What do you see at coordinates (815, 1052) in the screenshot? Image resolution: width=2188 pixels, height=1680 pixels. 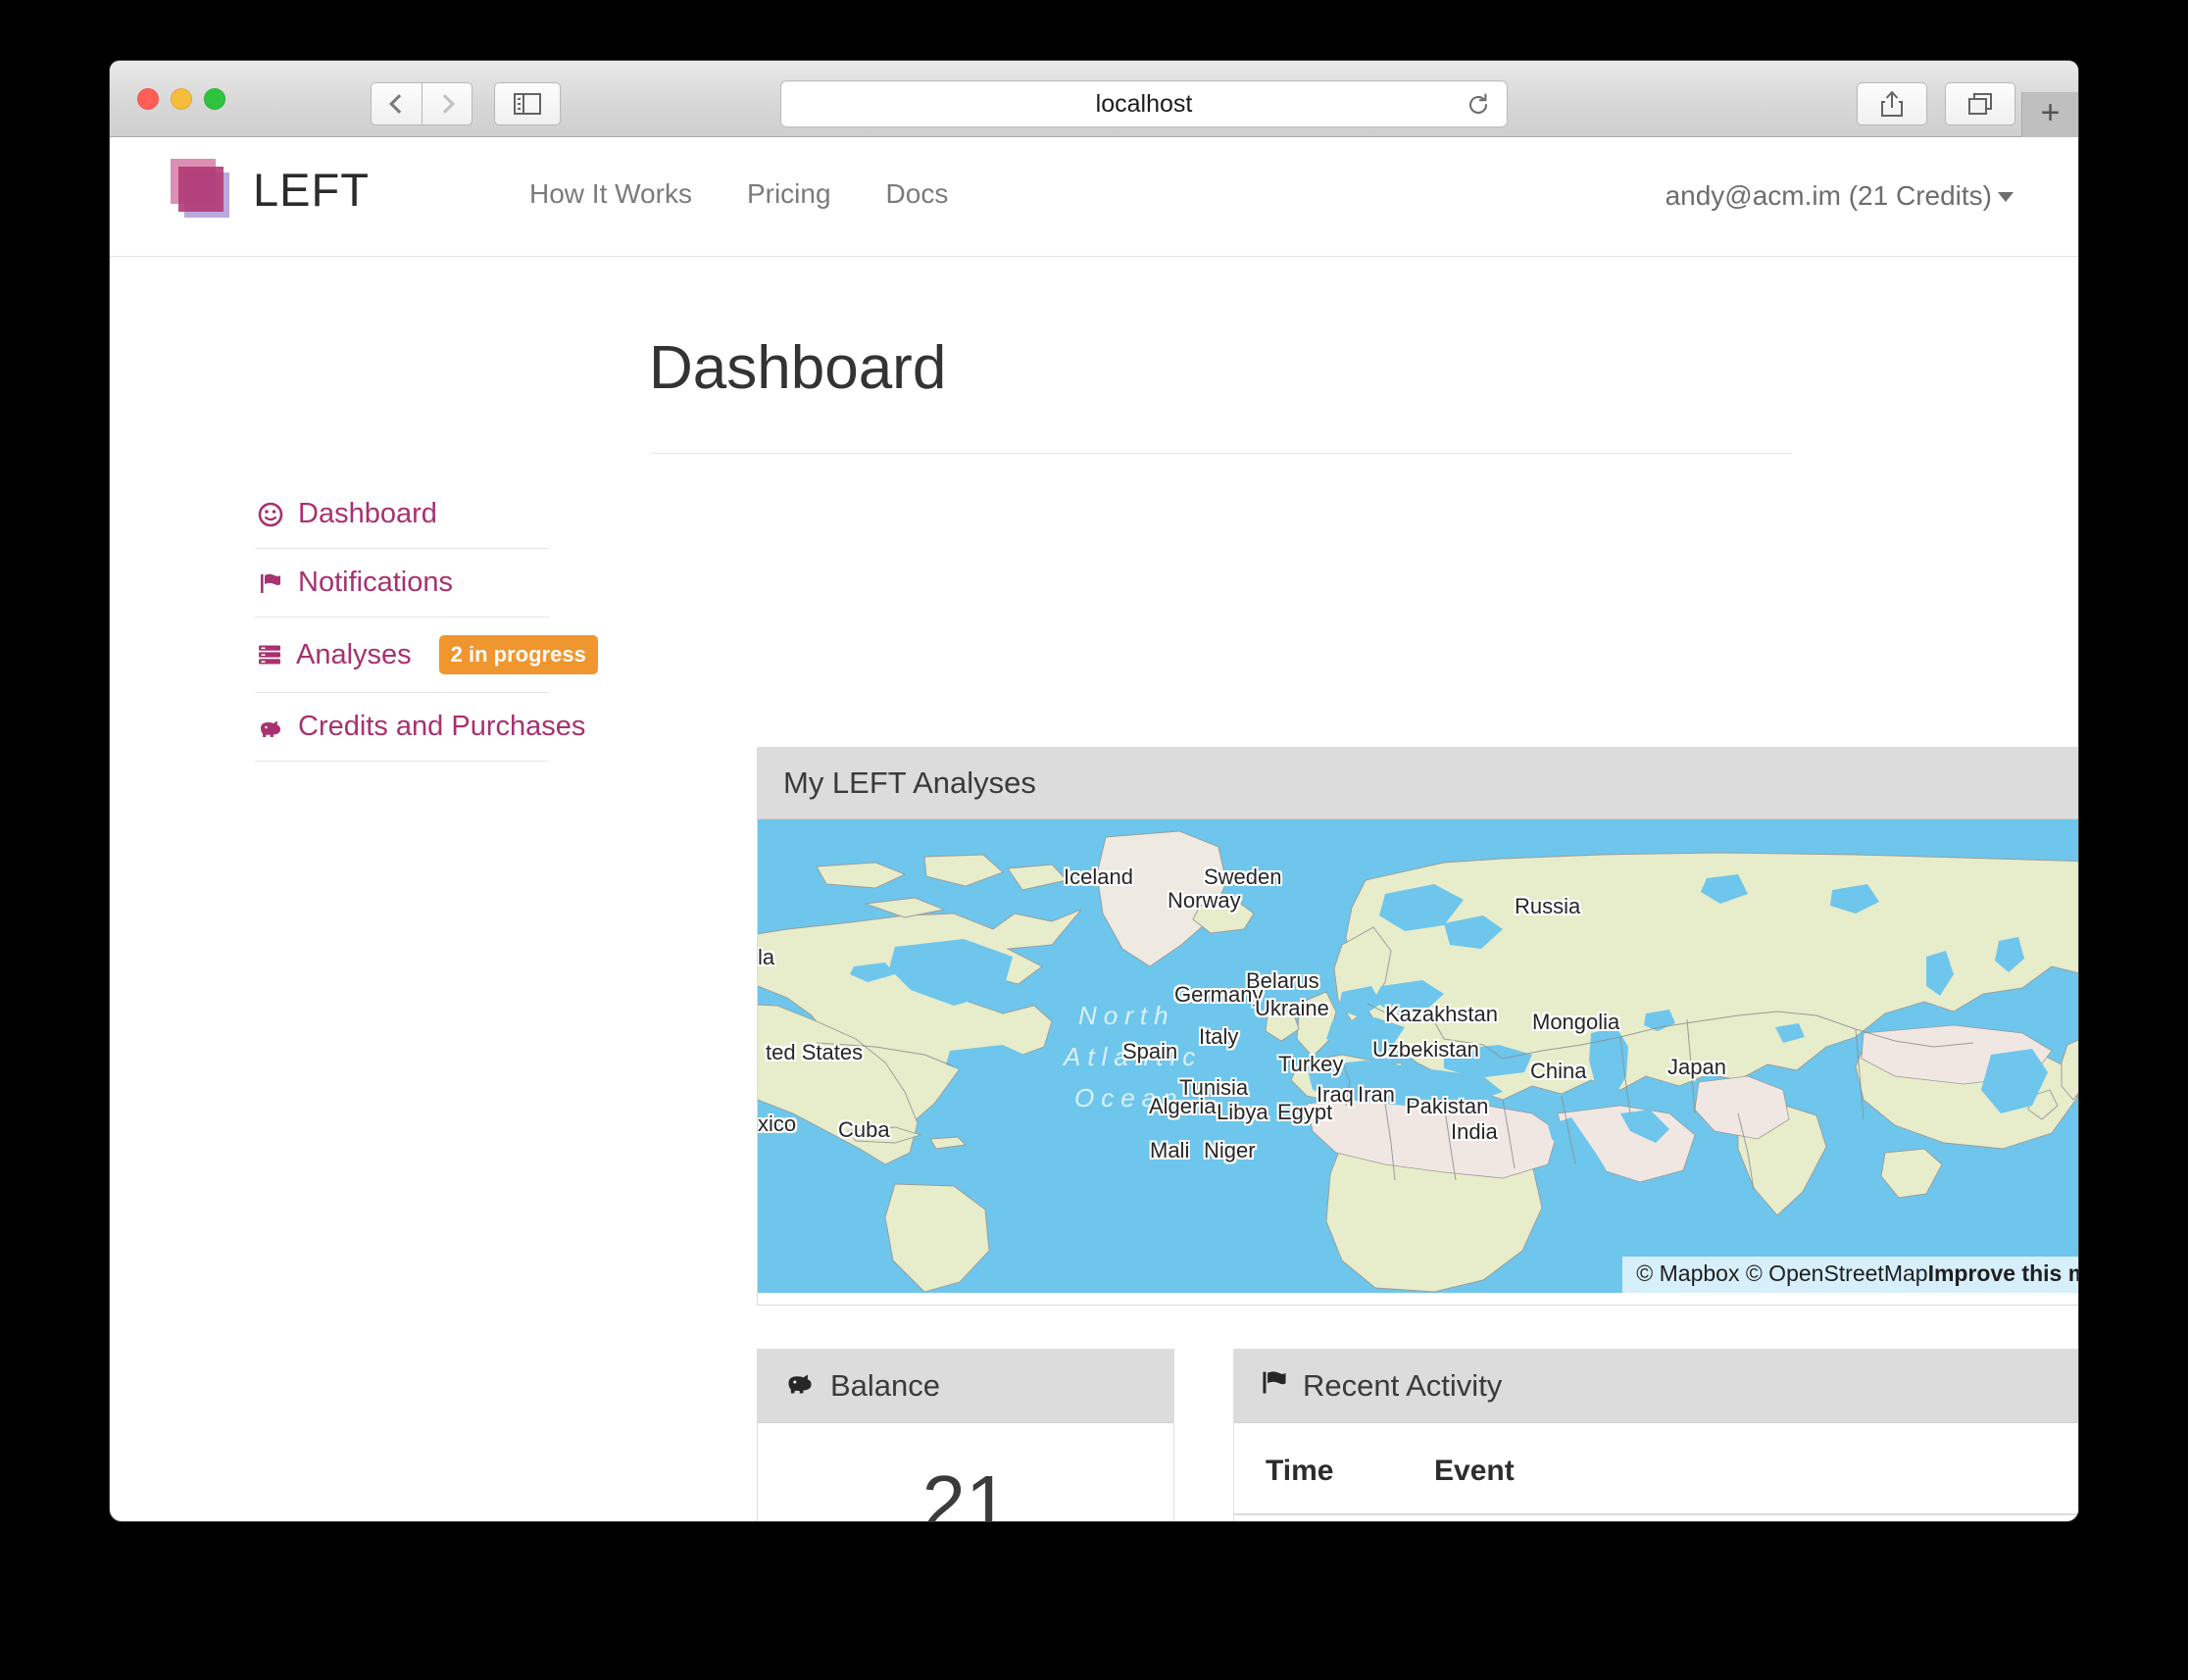 I see `map-country-label: ted States` at bounding box center [815, 1052].